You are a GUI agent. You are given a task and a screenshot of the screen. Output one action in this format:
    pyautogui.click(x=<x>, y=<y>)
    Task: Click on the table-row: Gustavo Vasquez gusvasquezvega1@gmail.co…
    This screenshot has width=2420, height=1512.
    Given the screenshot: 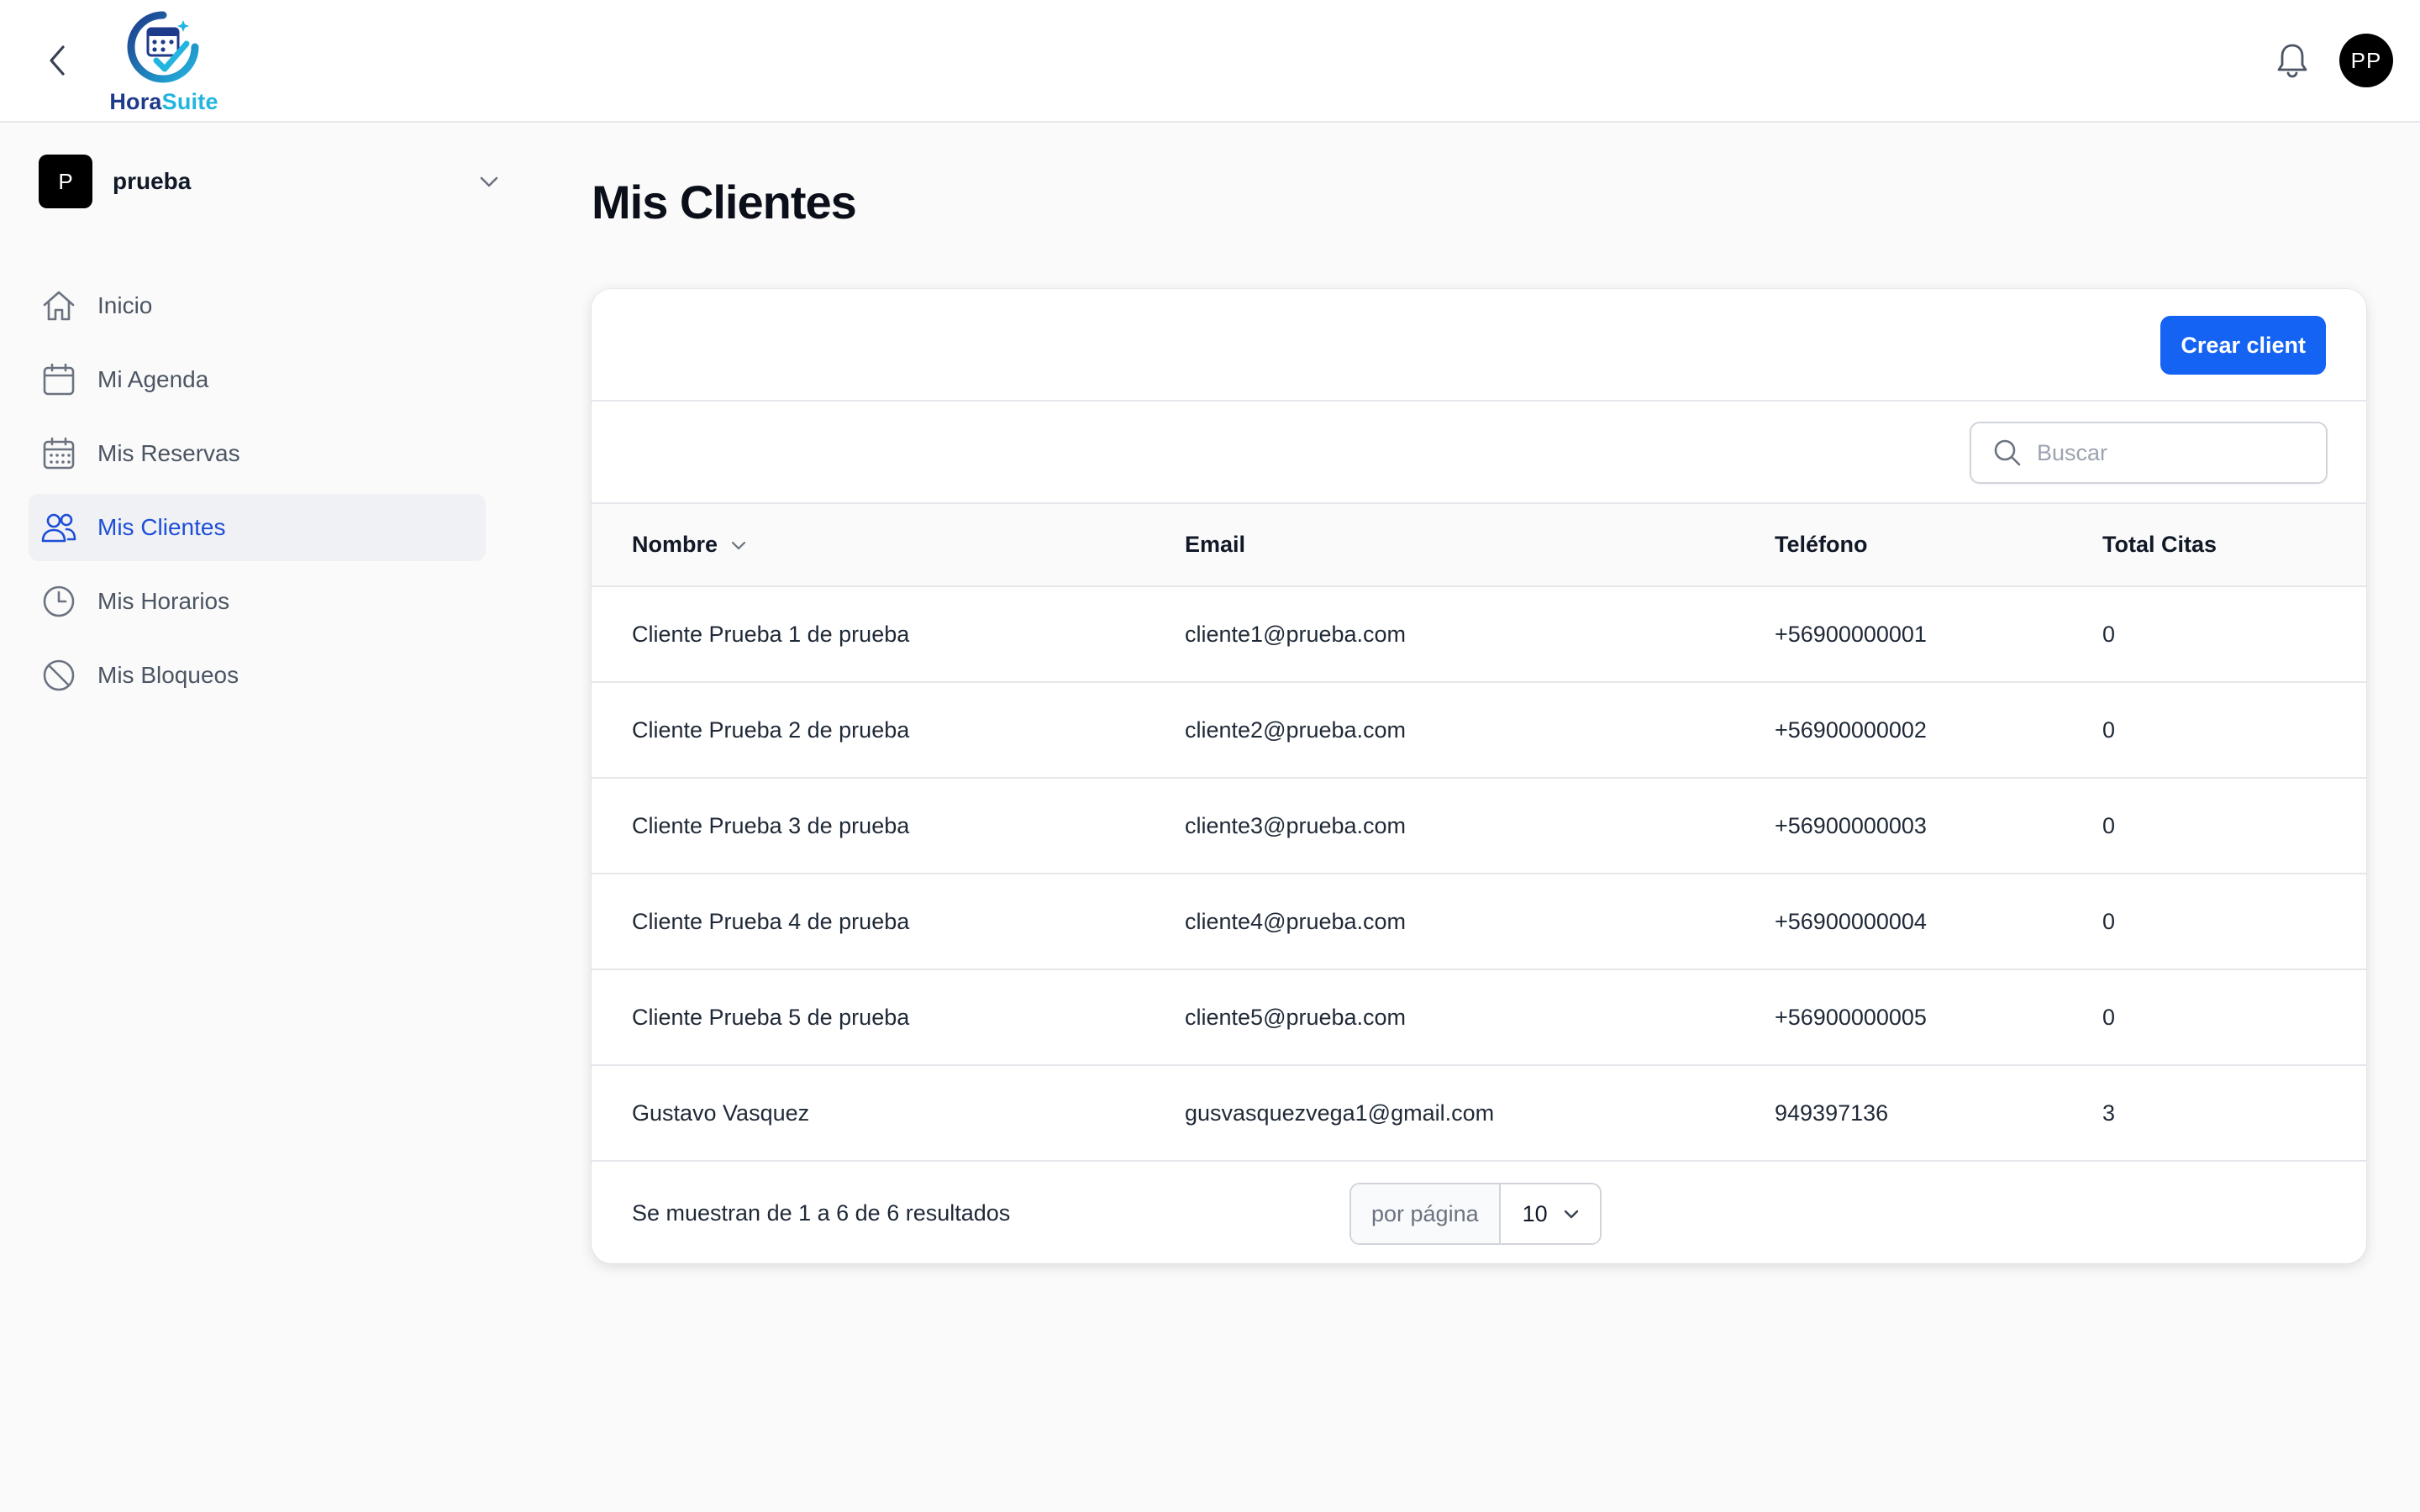 What is the action you would take?
    pyautogui.click(x=1479, y=1113)
    